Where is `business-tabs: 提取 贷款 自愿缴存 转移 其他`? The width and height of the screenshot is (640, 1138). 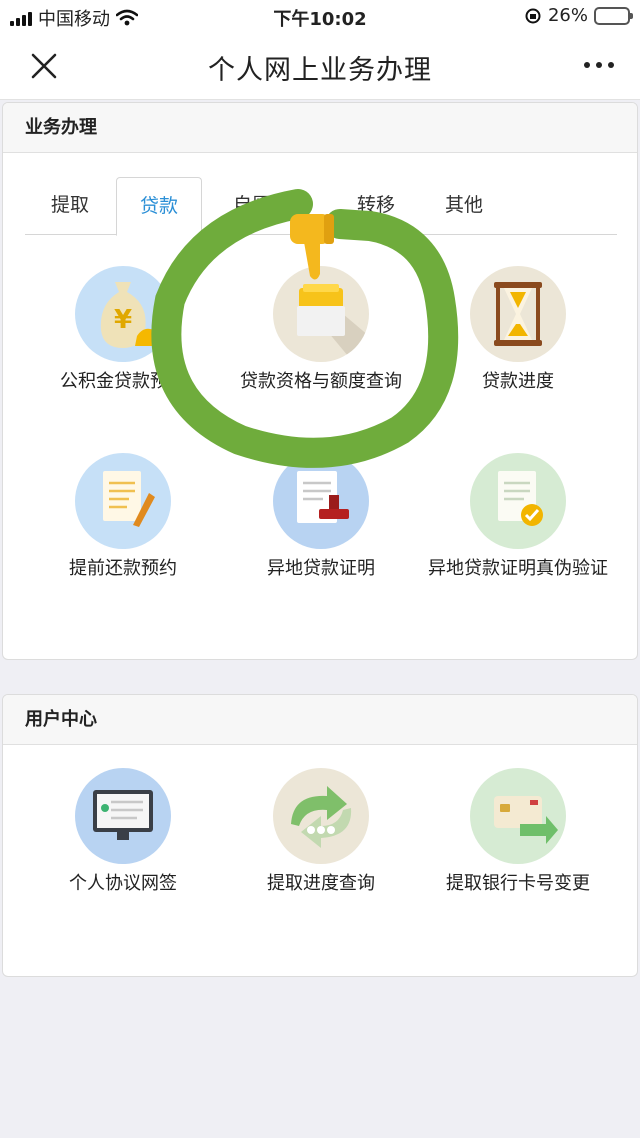 business-tabs: 提取 贷款 自愿缴存 转移 其他 is located at coordinates (321, 206).